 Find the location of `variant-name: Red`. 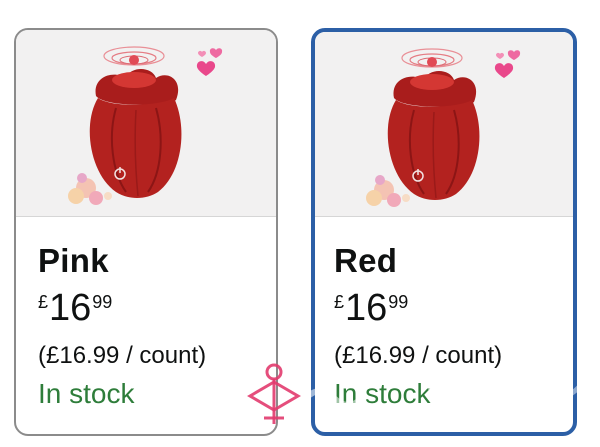

variant-name: Red is located at coordinates (366, 260).